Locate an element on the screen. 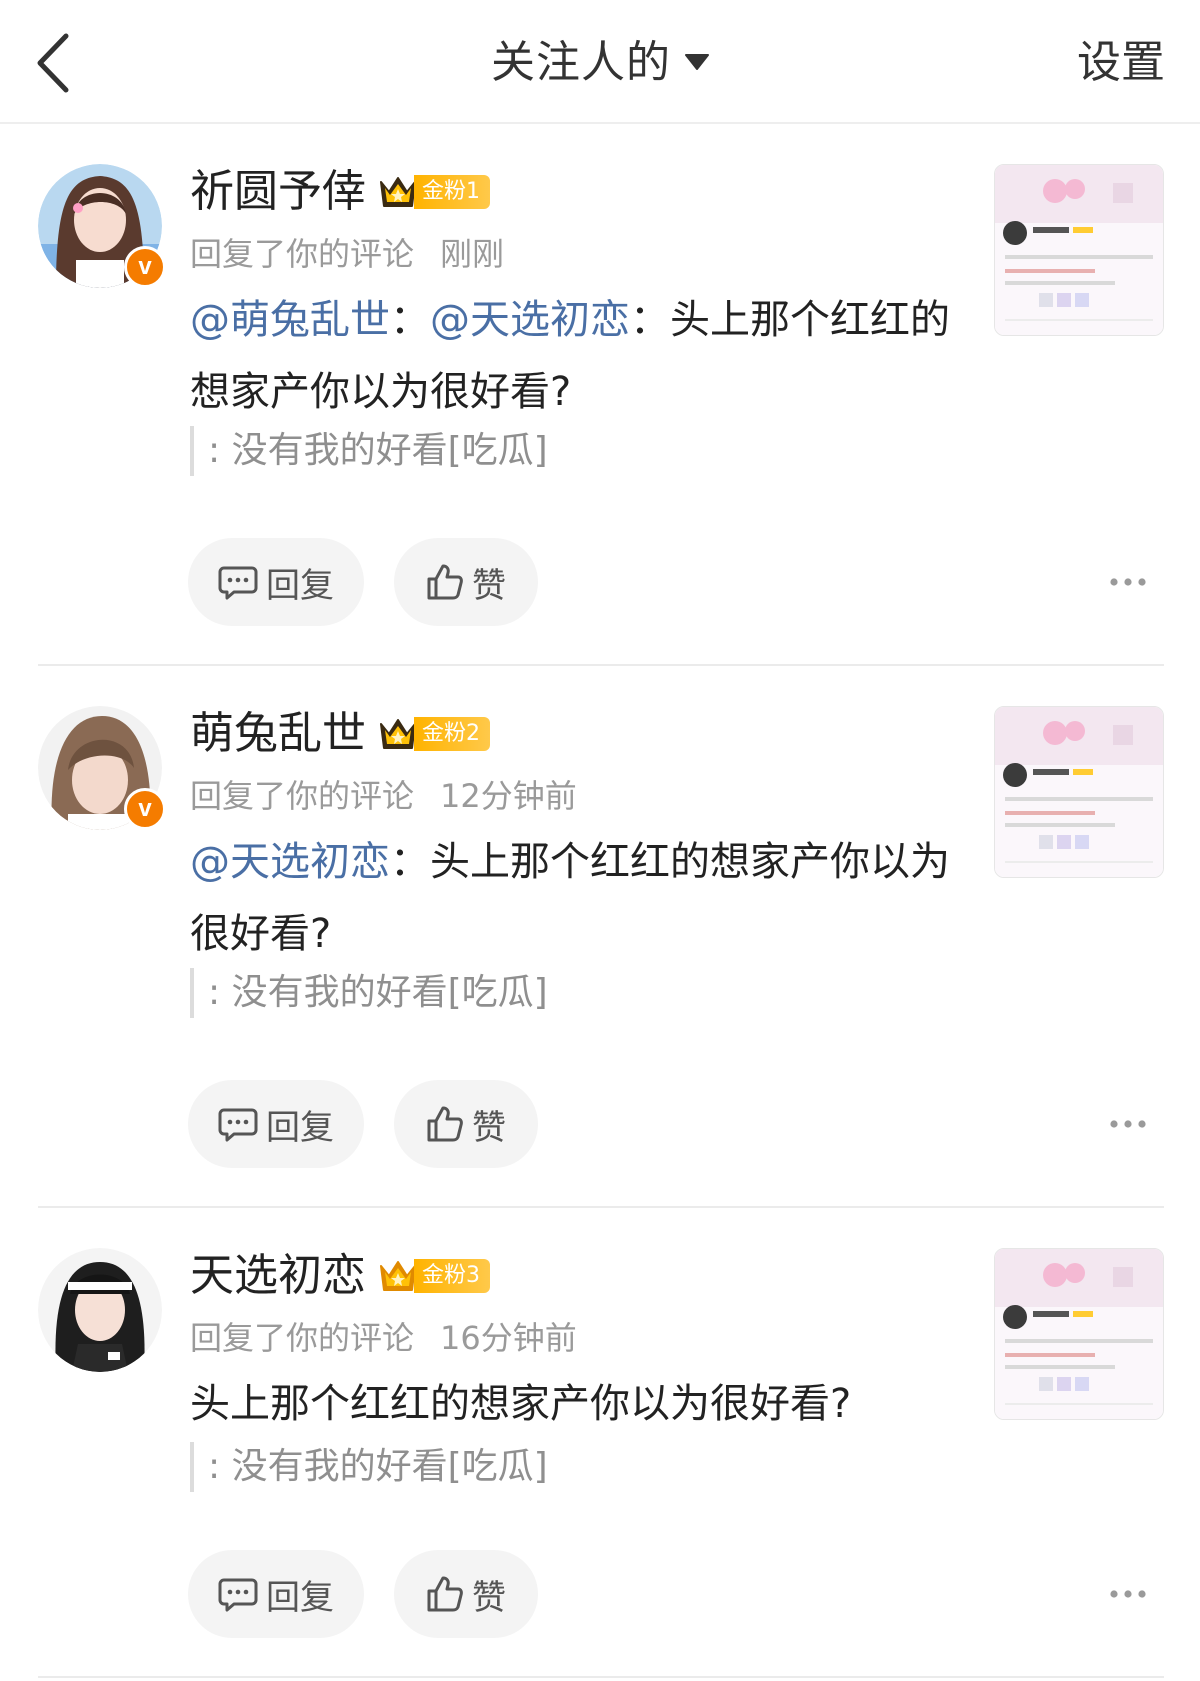 This screenshot has height=1681, width=1200. fan-badge: 金粉3 is located at coordinates (434, 1276).